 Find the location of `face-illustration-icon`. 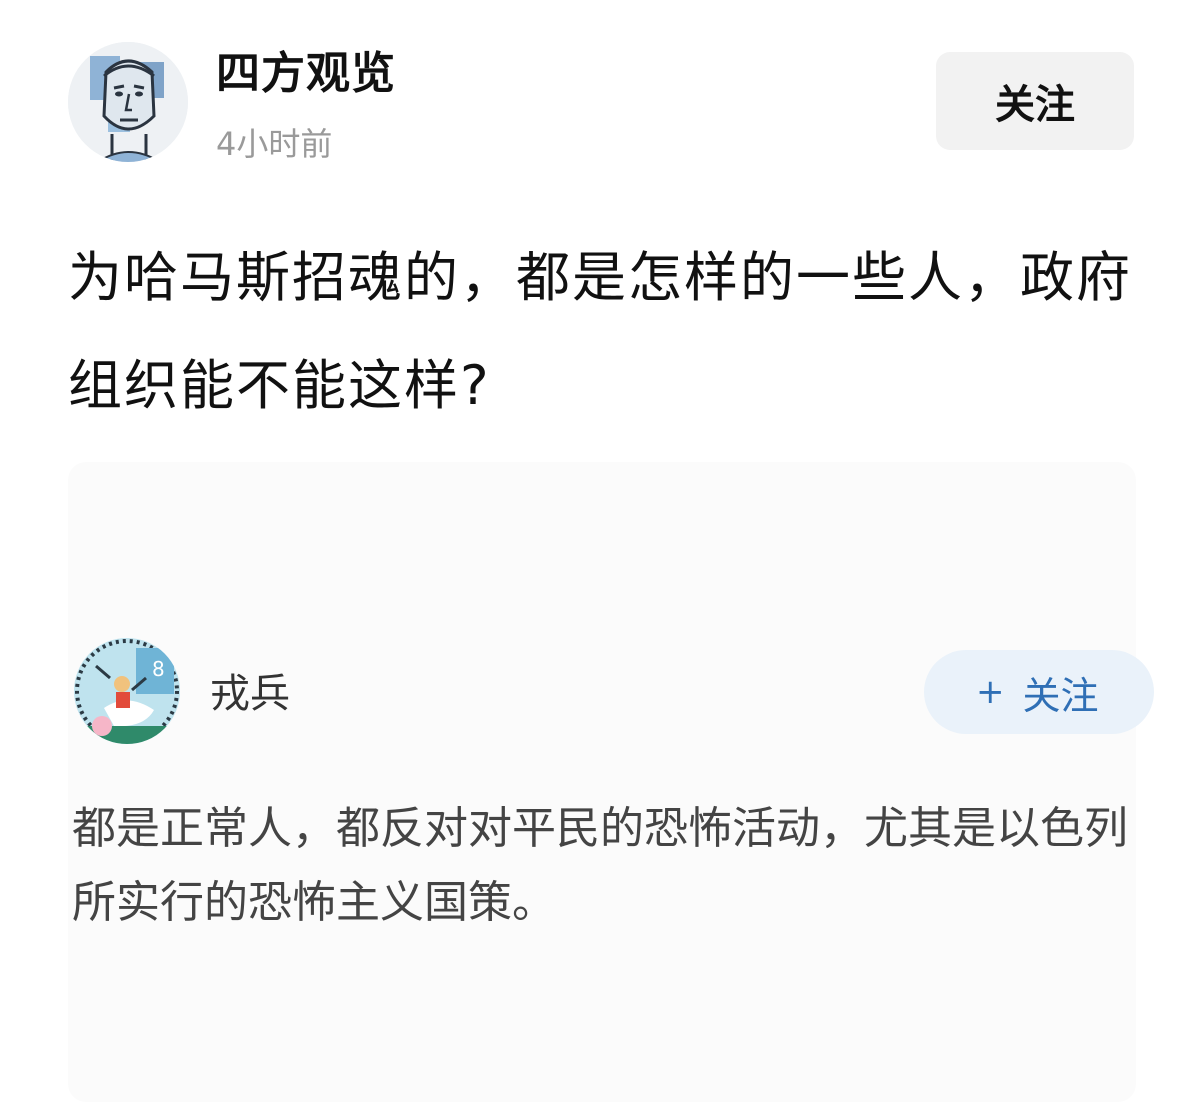

face-illustration-icon is located at coordinates (128, 102).